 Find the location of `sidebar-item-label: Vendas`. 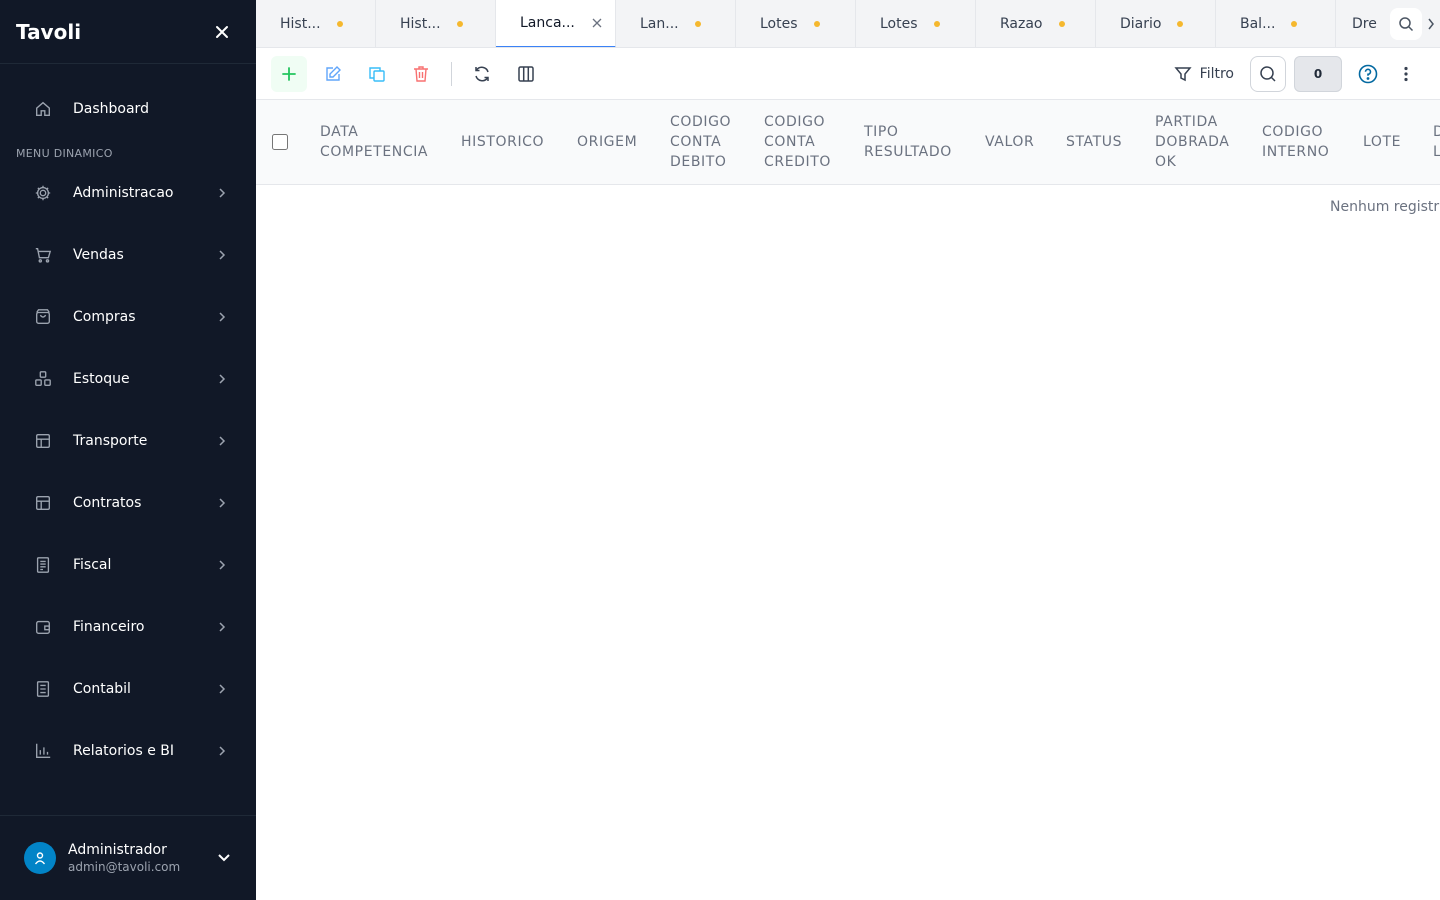

sidebar-item-label: Vendas is located at coordinates (98, 255).